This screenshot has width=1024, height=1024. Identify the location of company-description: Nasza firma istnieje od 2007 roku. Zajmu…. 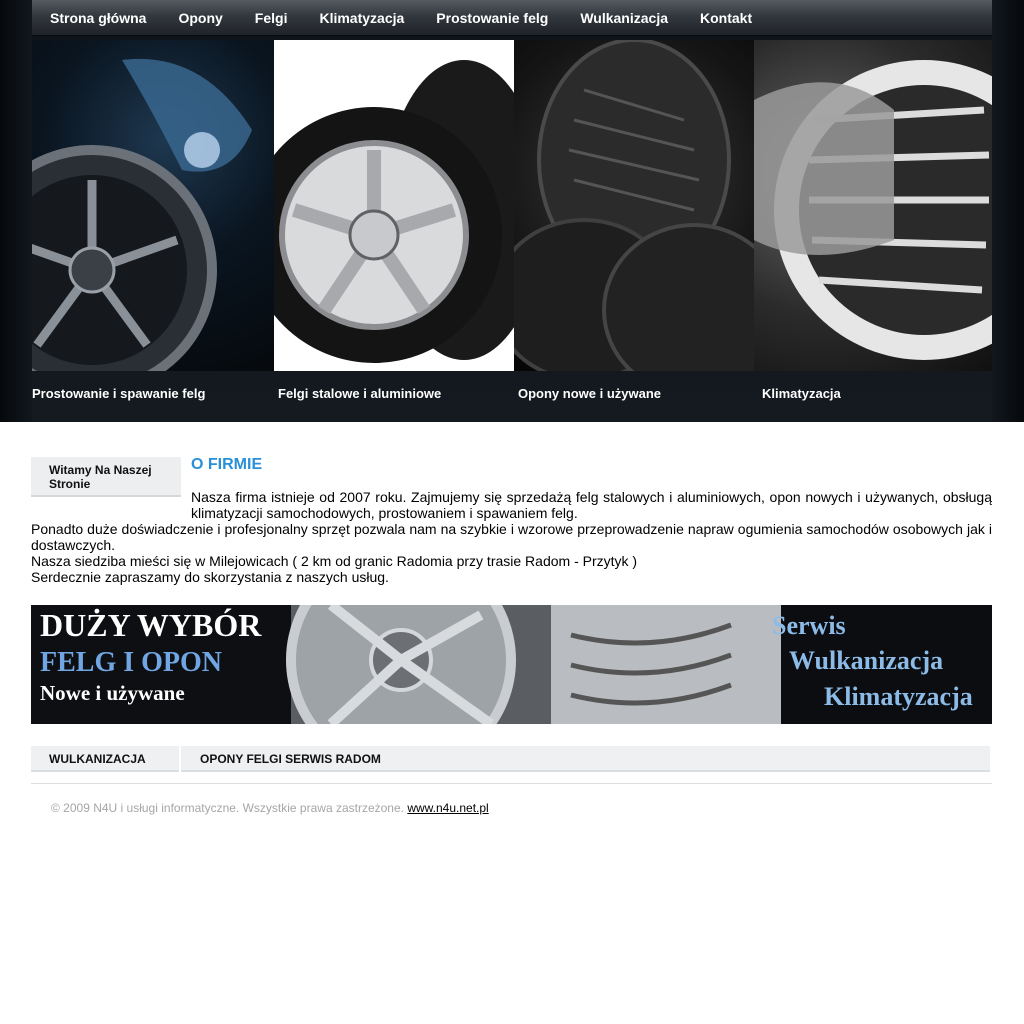
(511, 537).